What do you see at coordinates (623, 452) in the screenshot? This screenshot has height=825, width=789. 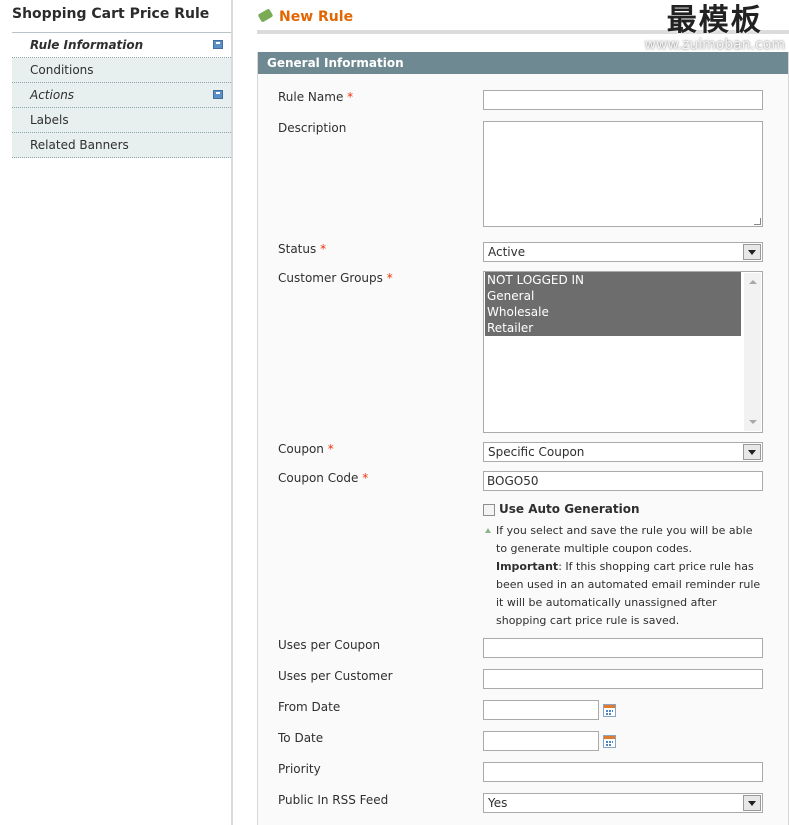 I see `coupon-select: Specific Coupon` at bounding box center [623, 452].